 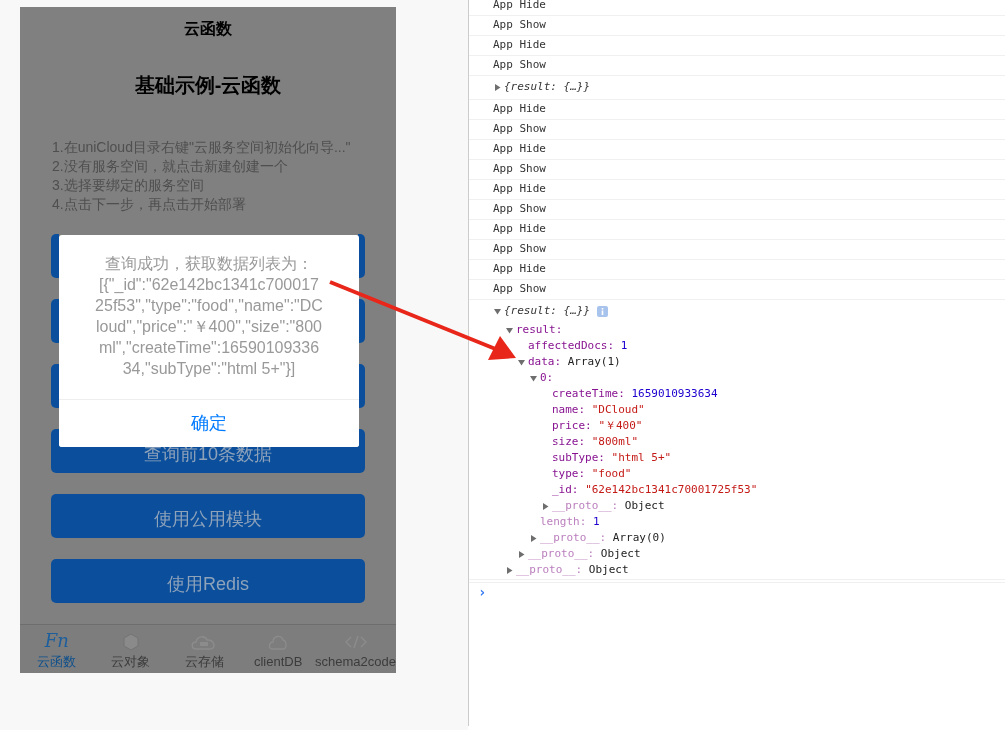 I want to click on tab: clientDB, so click(x=278, y=649).